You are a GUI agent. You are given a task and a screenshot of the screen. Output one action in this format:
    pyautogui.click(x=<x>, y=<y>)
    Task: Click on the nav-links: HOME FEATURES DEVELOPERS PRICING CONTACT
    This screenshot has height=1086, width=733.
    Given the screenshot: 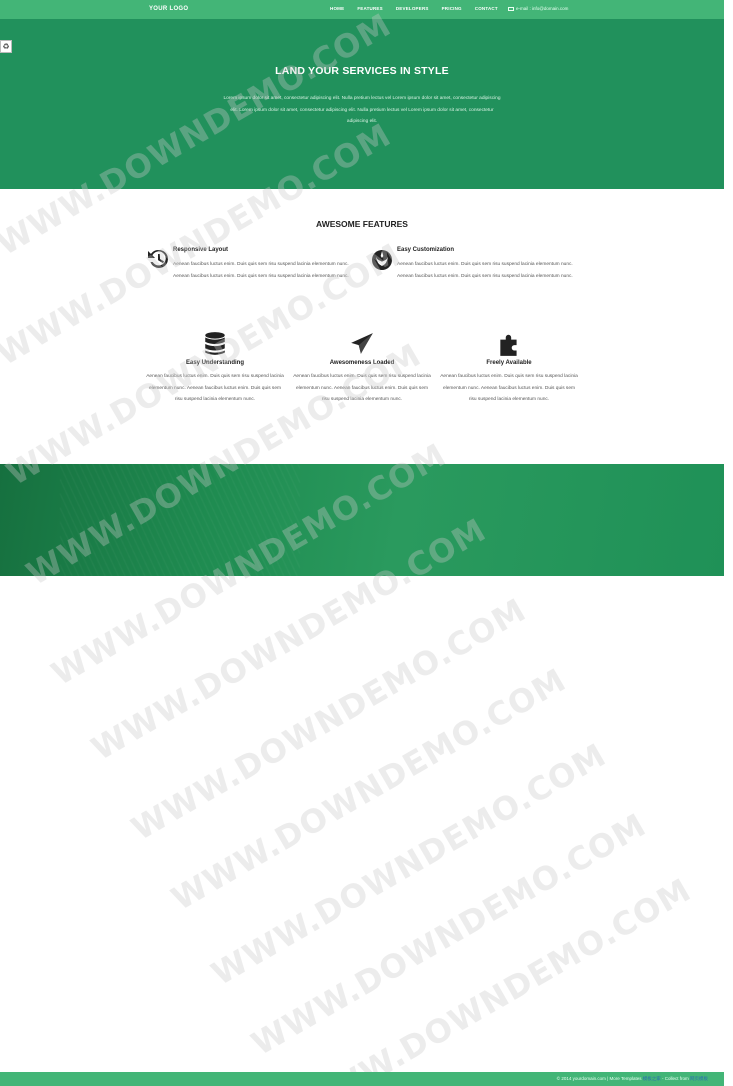 What is the action you would take?
    pyautogui.click(x=420, y=8)
    